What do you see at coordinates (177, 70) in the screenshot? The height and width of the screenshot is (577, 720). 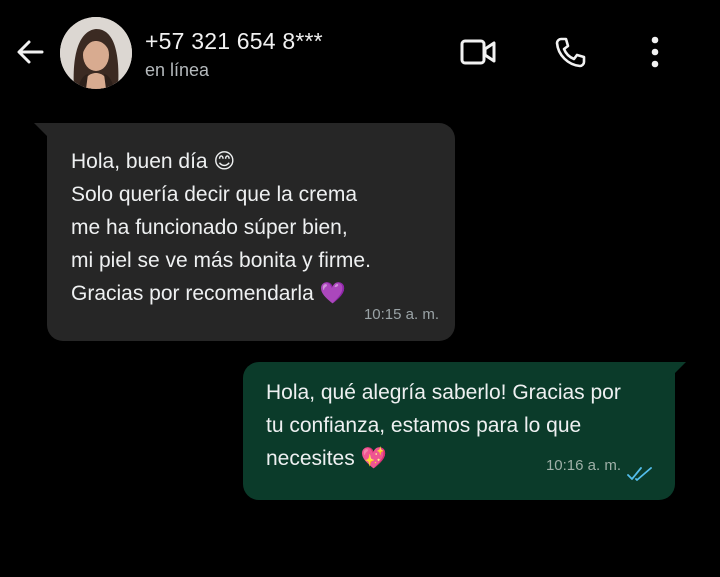 I see `contact-status: en línea` at bounding box center [177, 70].